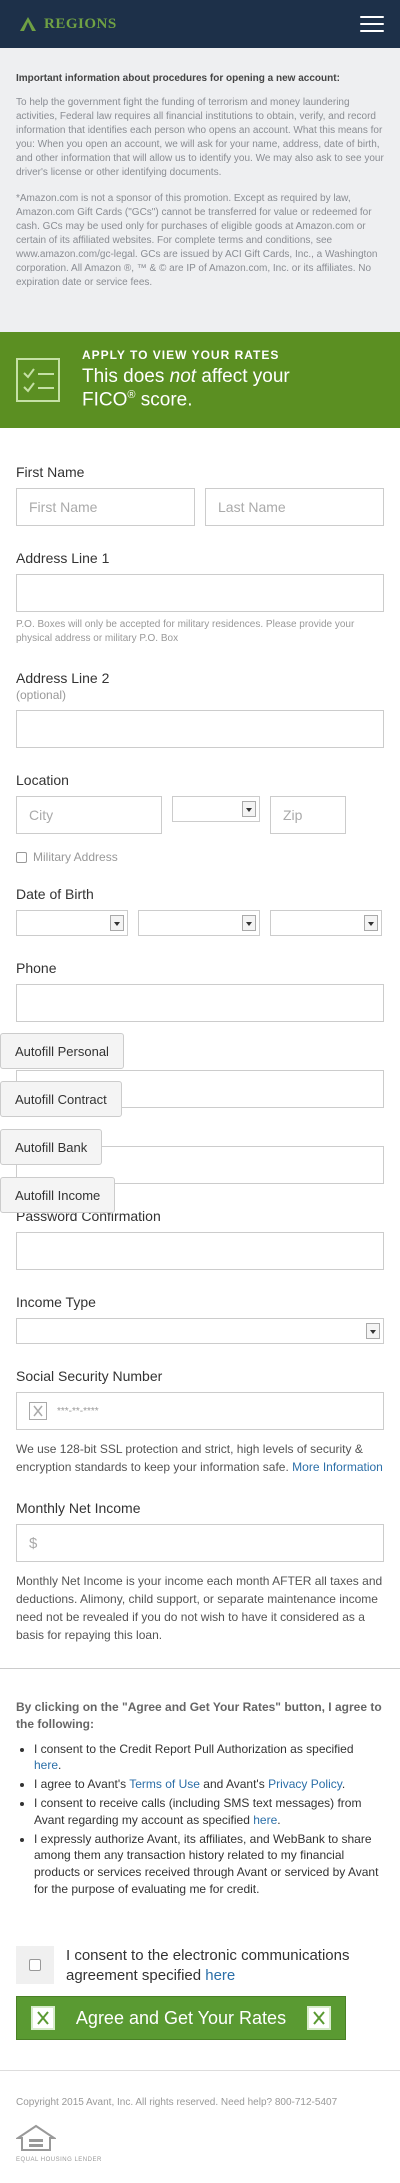 Image resolution: width=400 pixels, height=2183 pixels. Describe the element at coordinates (36, 2138) in the screenshot. I see `house-icon` at that location.